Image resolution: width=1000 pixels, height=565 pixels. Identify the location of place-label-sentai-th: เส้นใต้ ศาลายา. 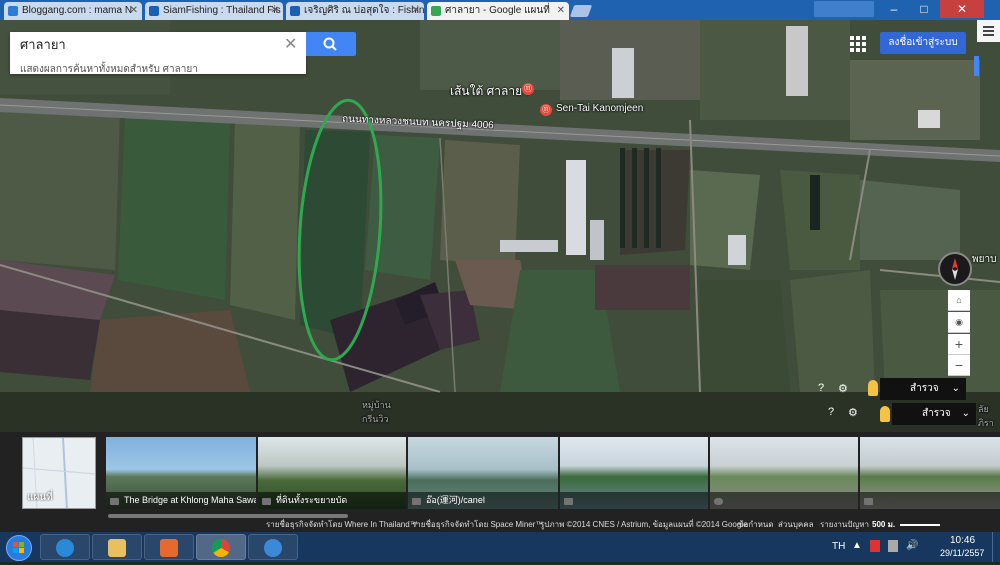
(489, 91).